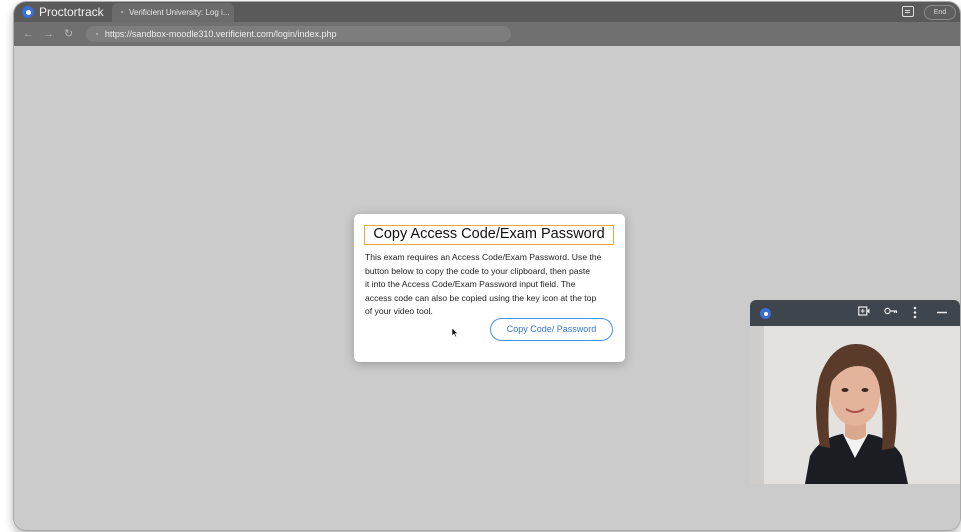 Image resolution: width=961 pixels, height=532 pixels. Describe the element at coordinates (855, 313) in the screenshot. I see `video-toolbar` at that location.